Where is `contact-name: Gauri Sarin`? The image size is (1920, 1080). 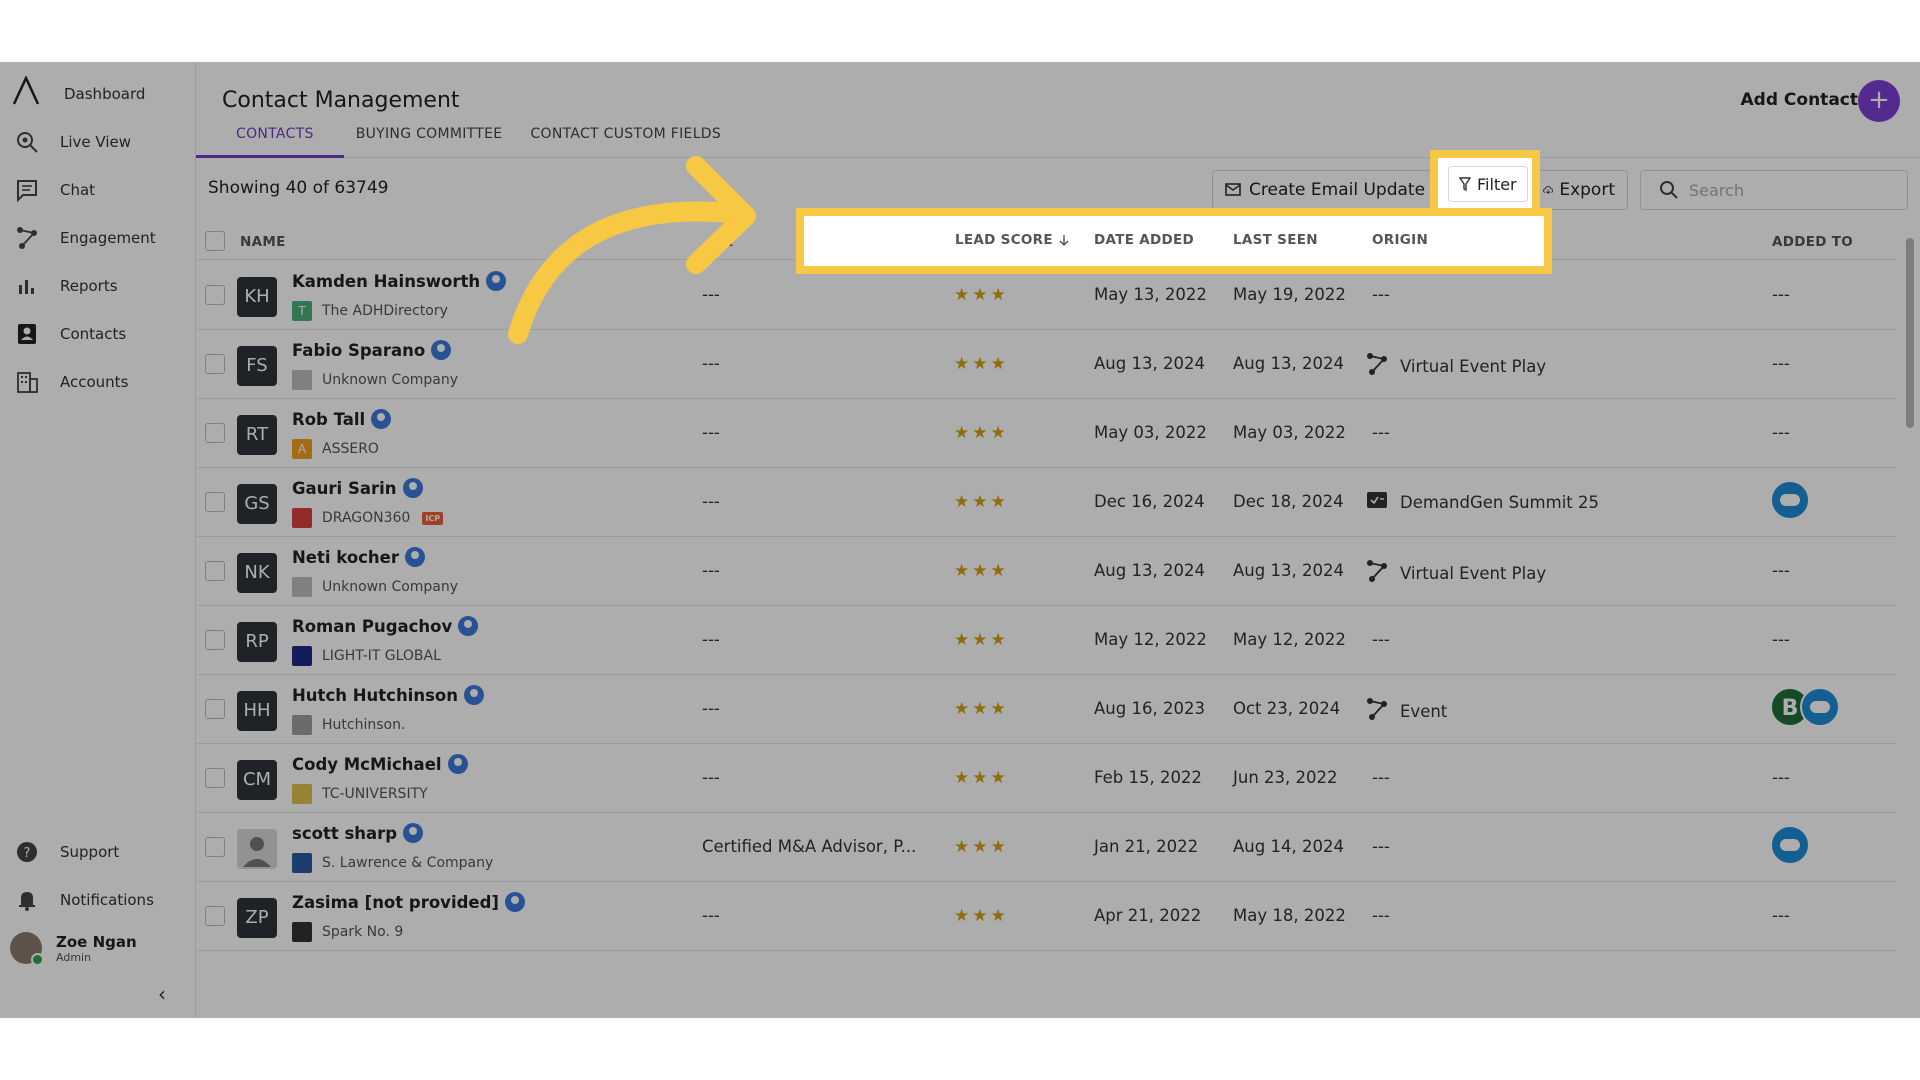
contact-name: Gauri Sarin is located at coordinates (357, 488).